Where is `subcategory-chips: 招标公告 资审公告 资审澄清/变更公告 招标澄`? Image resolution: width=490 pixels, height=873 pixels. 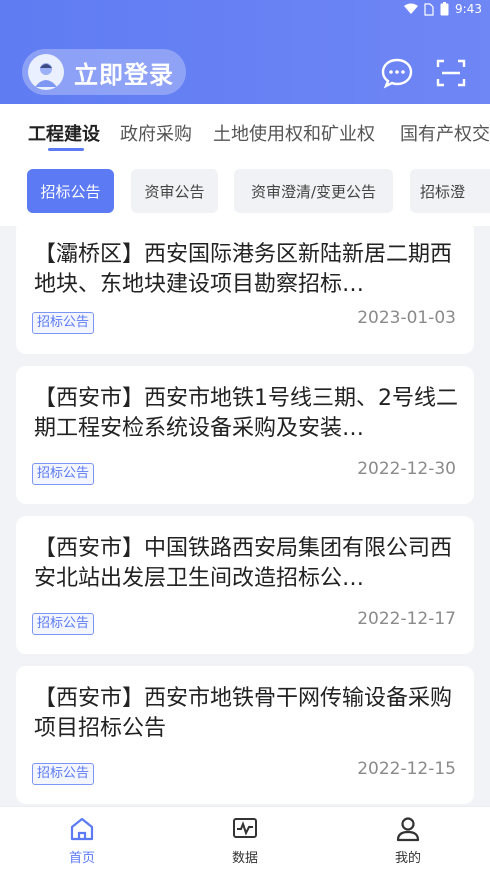 subcategory-chips: 招标公告 资审公告 资审澄清/变更公告 招标澄 is located at coordinates (245, 193).